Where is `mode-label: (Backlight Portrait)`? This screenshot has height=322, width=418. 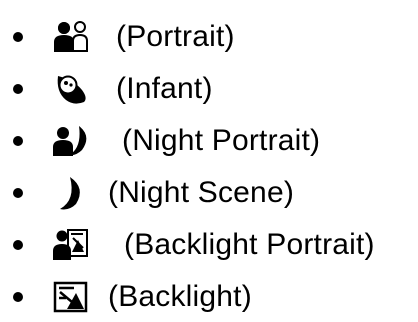 mode-label: (Backlight Portrait) is located at coordinates (249, 244).